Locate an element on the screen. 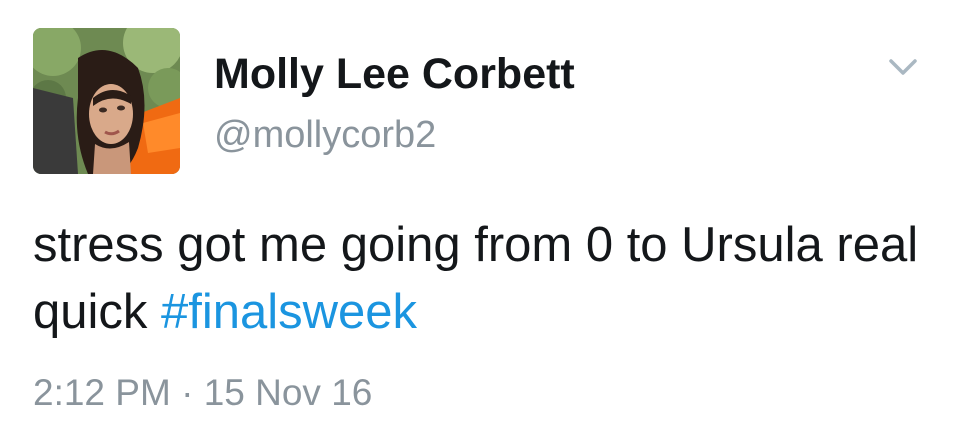 The height and width of the screenshot is (430, 980). display-name: Molly Lee Corbett is located at coordinates (394, 74).